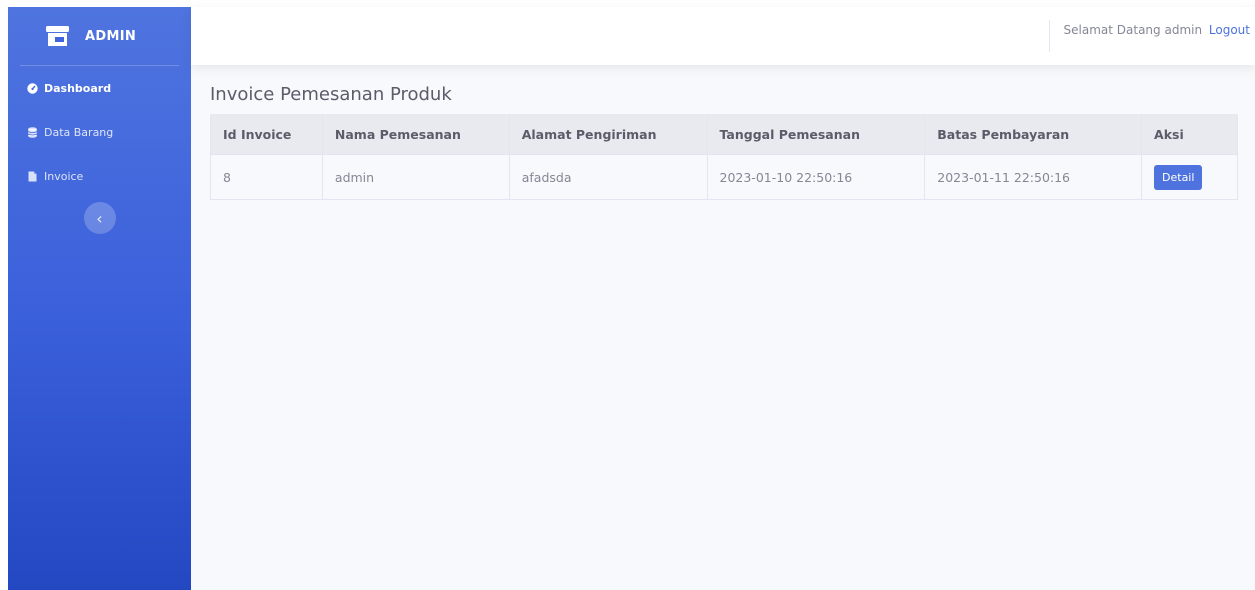  I want to click on cell-batas: 2023-01-11 22:50:16, so click(1033, 177).